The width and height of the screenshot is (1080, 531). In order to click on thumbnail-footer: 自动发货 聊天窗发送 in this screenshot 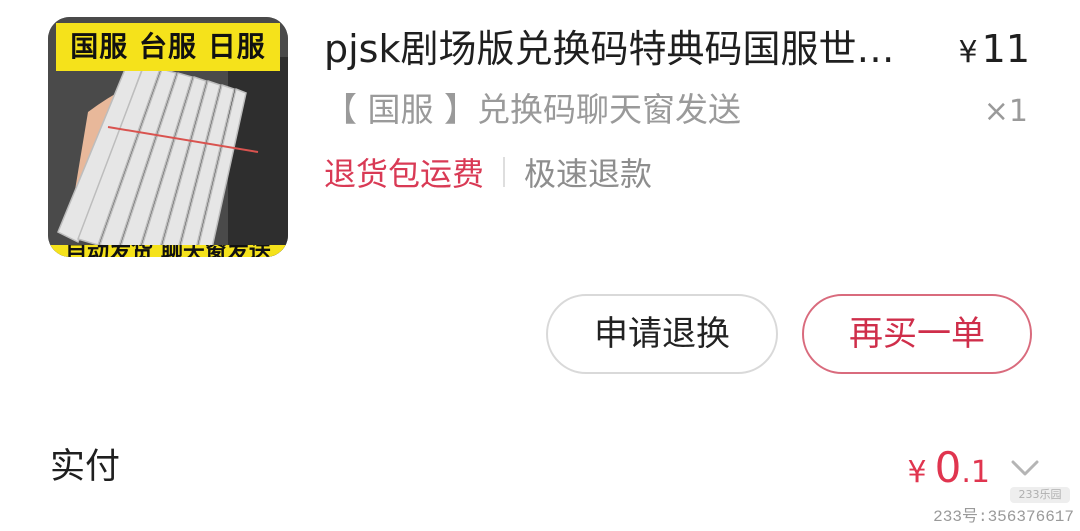, I will do `click(168, 251)`.